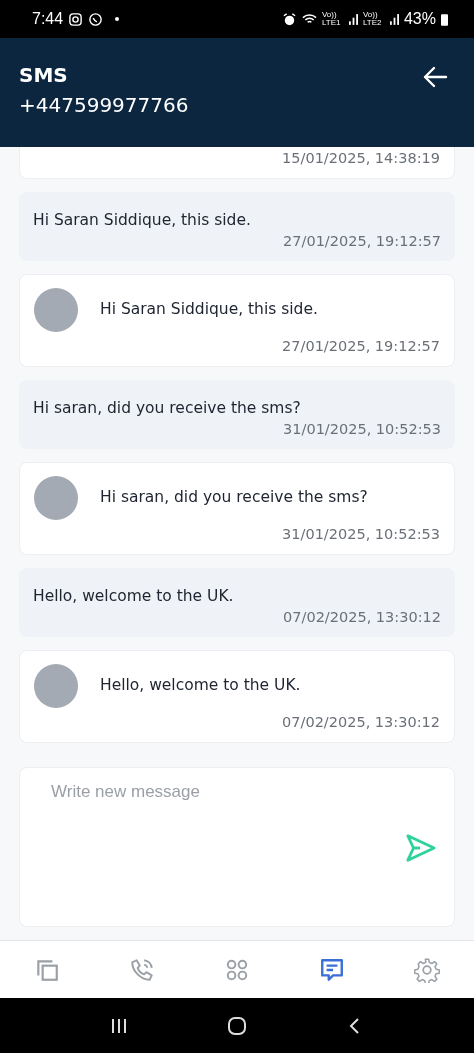  What do you see at coordinates (76, 19) in the screenshot?
I see `camera-icon` at bounding box center [76, 19].